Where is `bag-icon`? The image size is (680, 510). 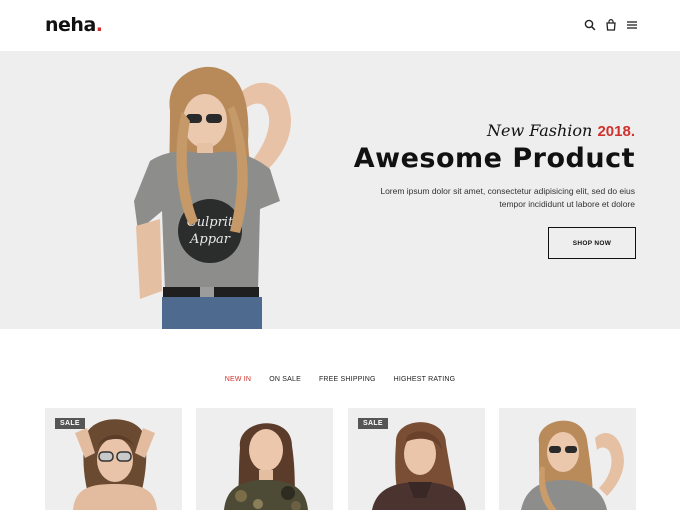
bag-icon is located at coordinates (611, 25).